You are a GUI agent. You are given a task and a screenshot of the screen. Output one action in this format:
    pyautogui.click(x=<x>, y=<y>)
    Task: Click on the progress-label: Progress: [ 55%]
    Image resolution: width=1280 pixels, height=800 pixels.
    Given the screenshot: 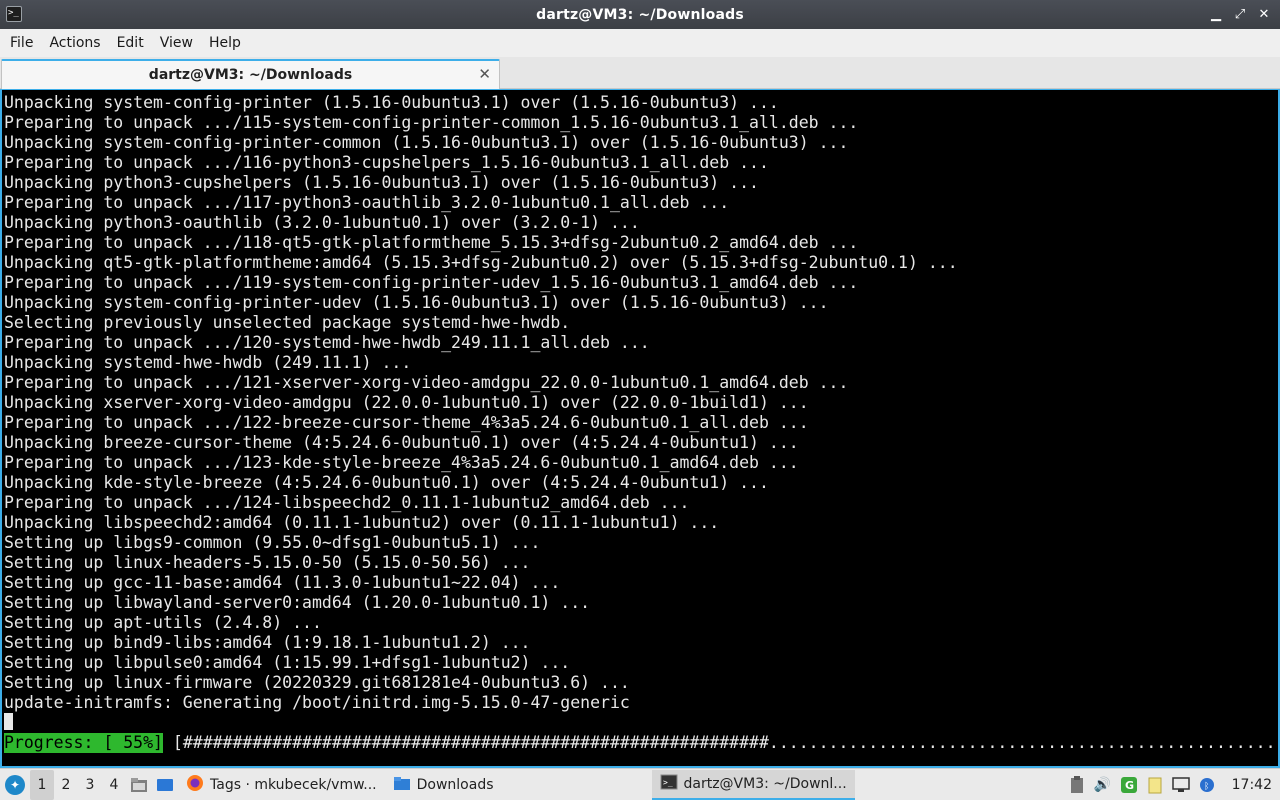 What is the action you would take?
    pyautogui.click(x=83, y=743)
    